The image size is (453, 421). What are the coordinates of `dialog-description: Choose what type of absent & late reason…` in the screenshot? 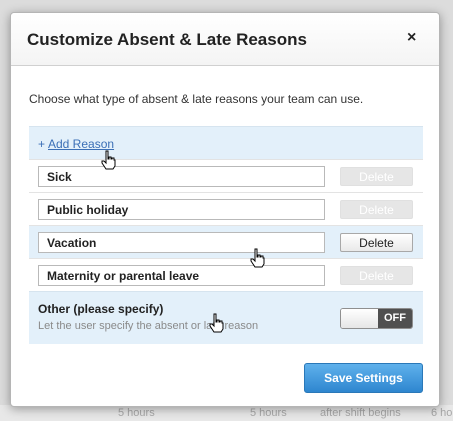 It's located at (196, 99).